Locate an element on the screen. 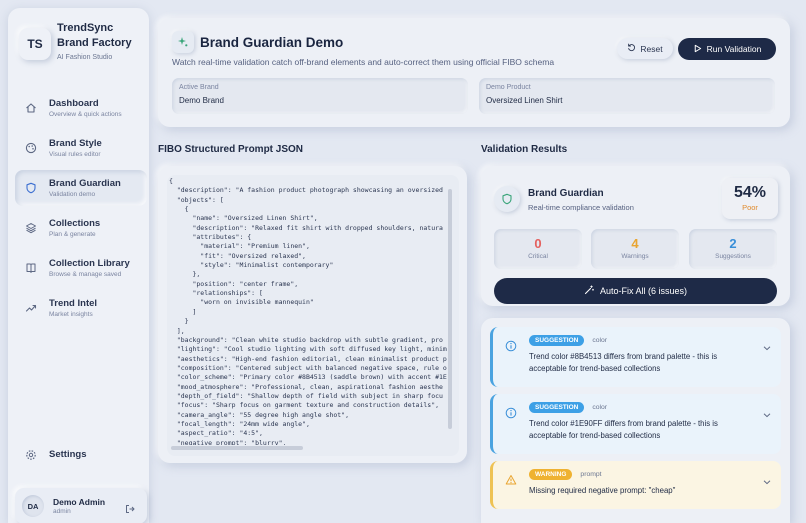 The width and height of the screenshot is (806, 523). magic-wand-icon is located at coordinates (589, 291).